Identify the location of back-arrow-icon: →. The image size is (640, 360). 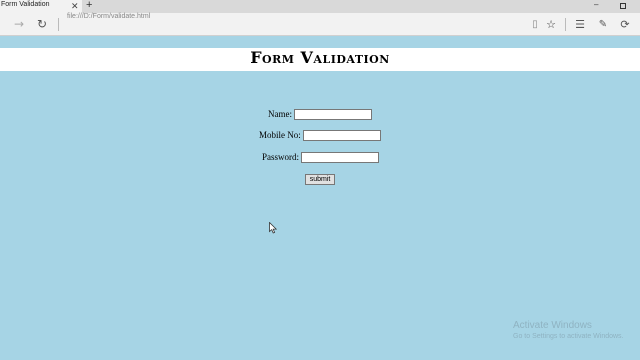
(19, 24).